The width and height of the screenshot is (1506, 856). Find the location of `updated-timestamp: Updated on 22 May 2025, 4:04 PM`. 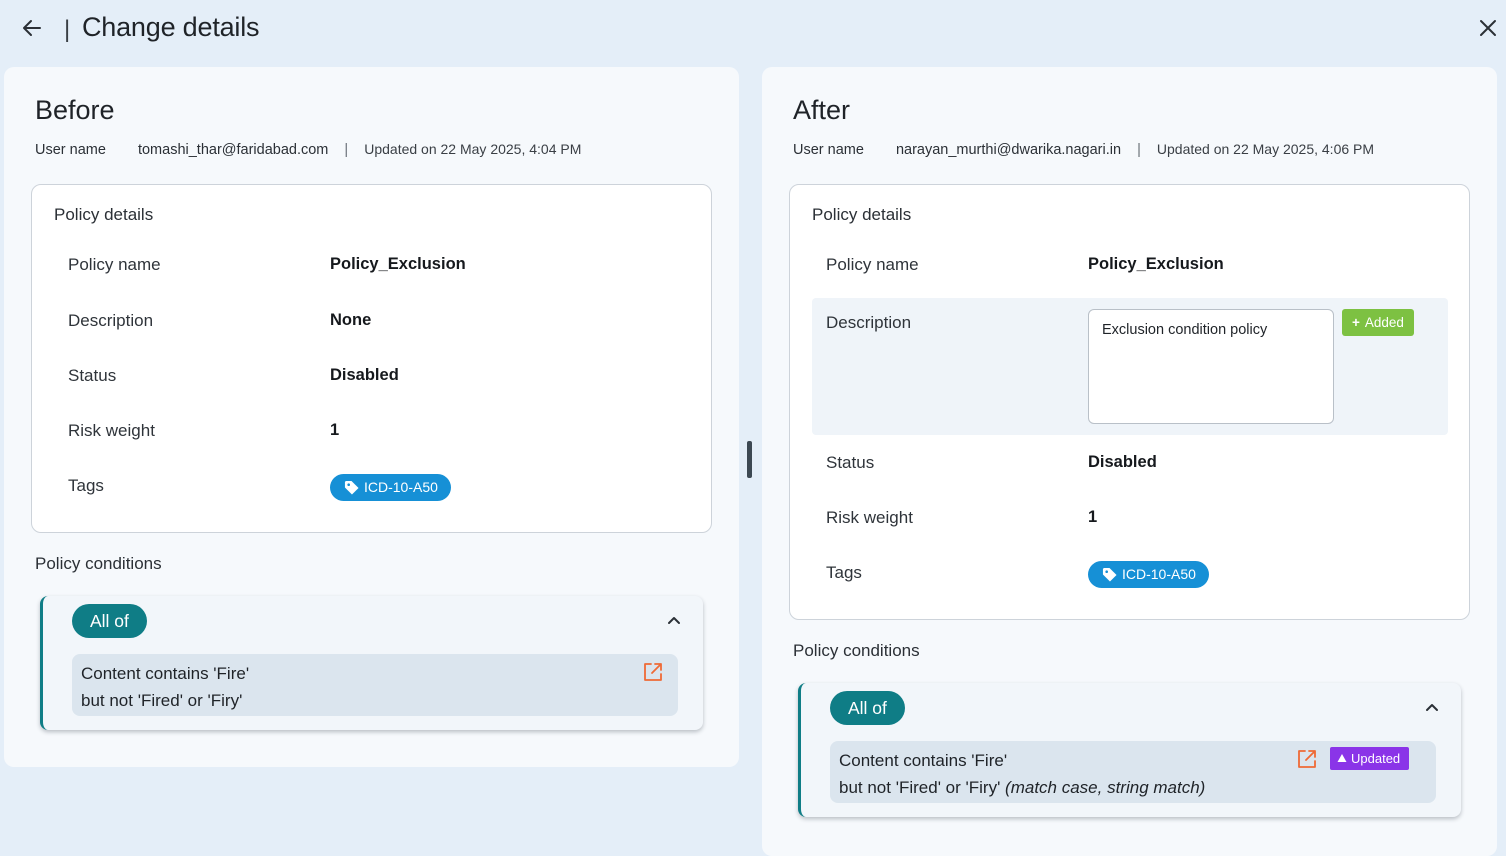

updated-timestamp: Updated on 22 May 2025, 4:04 PM is located at coordinates (473, 149).